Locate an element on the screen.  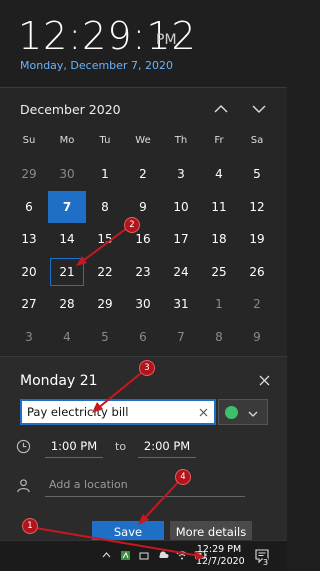
day-cell: 20 is located at coordinates (29, 272).